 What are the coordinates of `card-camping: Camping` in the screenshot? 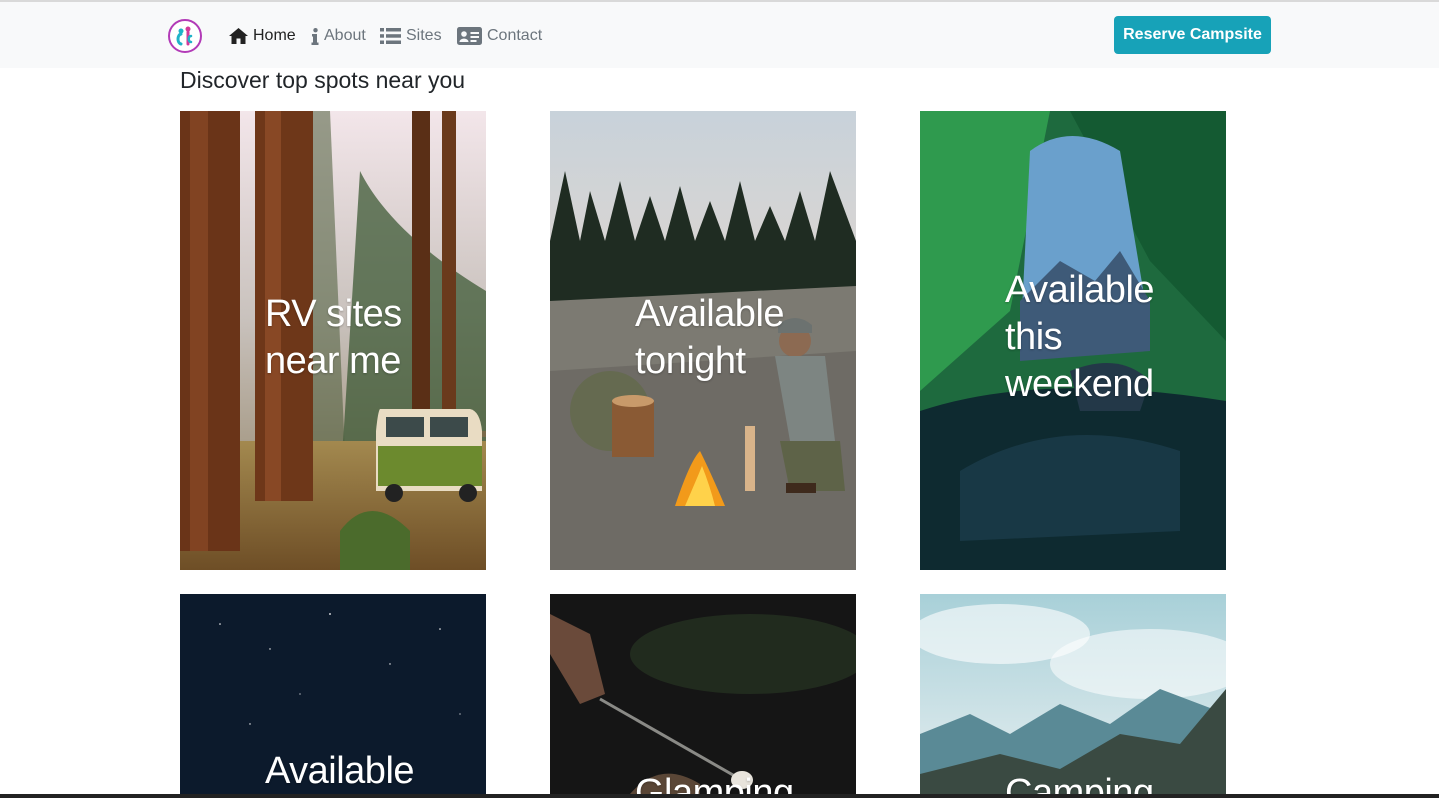 It's located at (1073, 694).